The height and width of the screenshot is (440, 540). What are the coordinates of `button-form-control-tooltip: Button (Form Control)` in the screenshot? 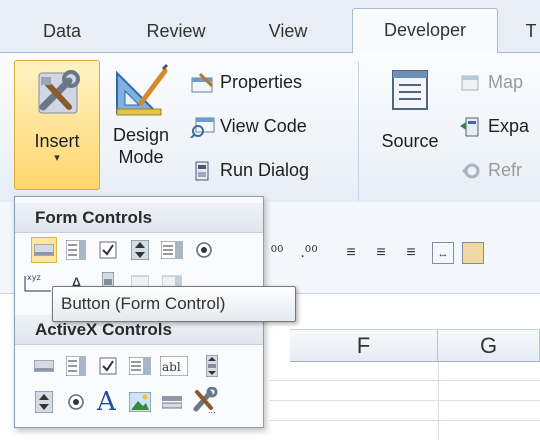 It's located at (174, 304).